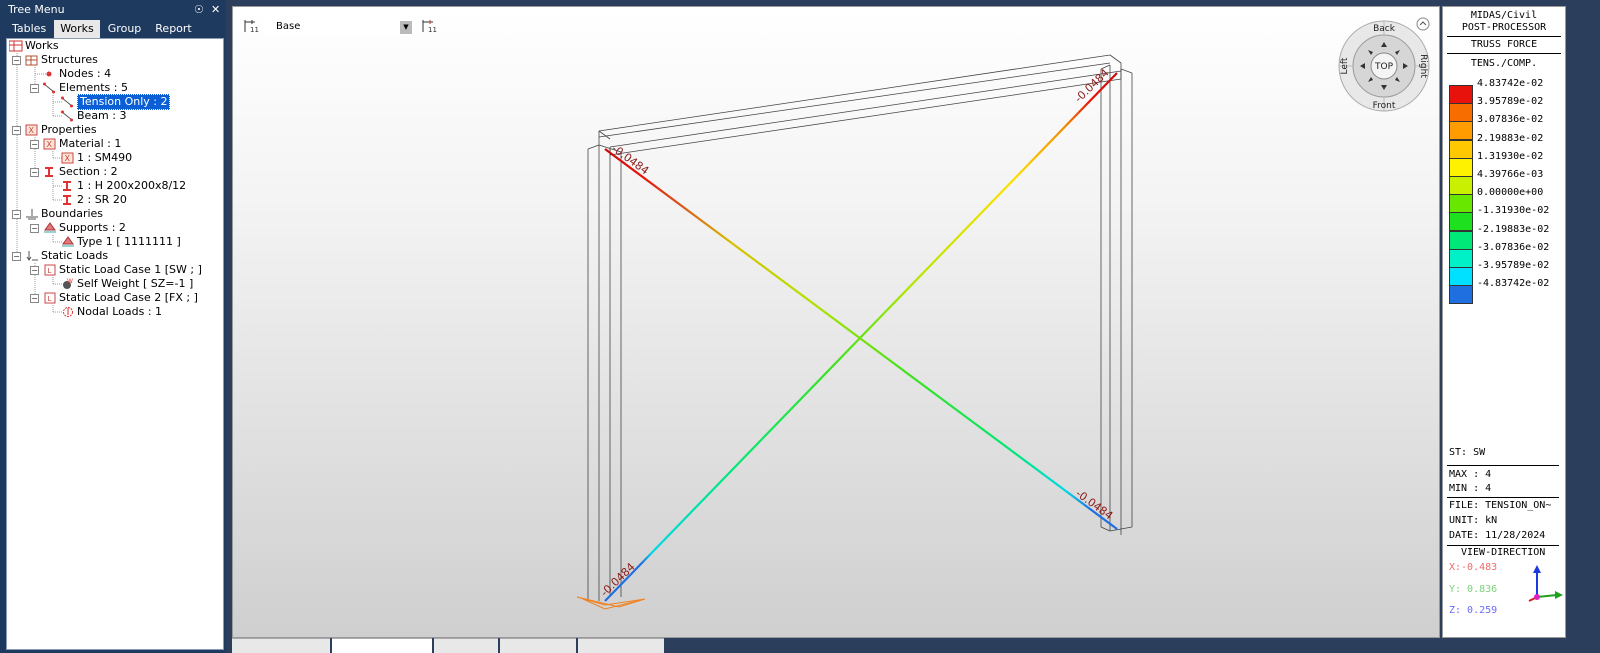 This screenshot has width=1600, height=653. I want to click on tree-item-section-2: 2 : SR 20, so click(94, 200).